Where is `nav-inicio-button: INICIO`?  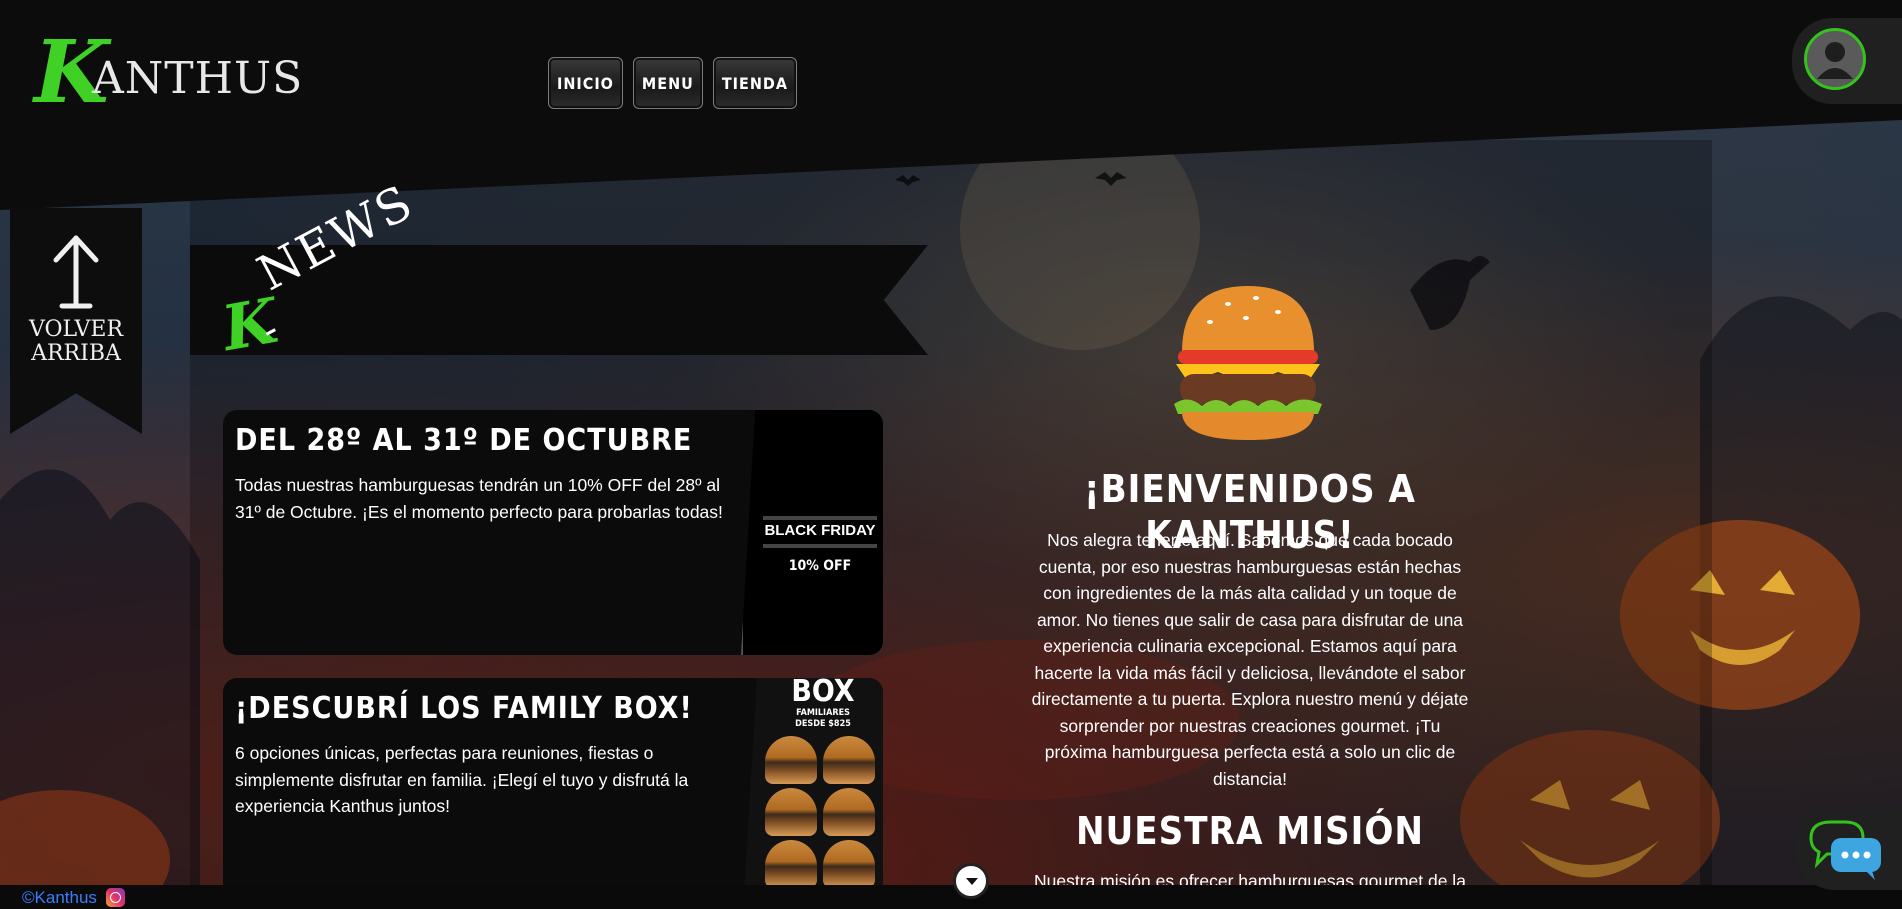 nav-inicio-button: INICIO is located at coordinates (585, 83).